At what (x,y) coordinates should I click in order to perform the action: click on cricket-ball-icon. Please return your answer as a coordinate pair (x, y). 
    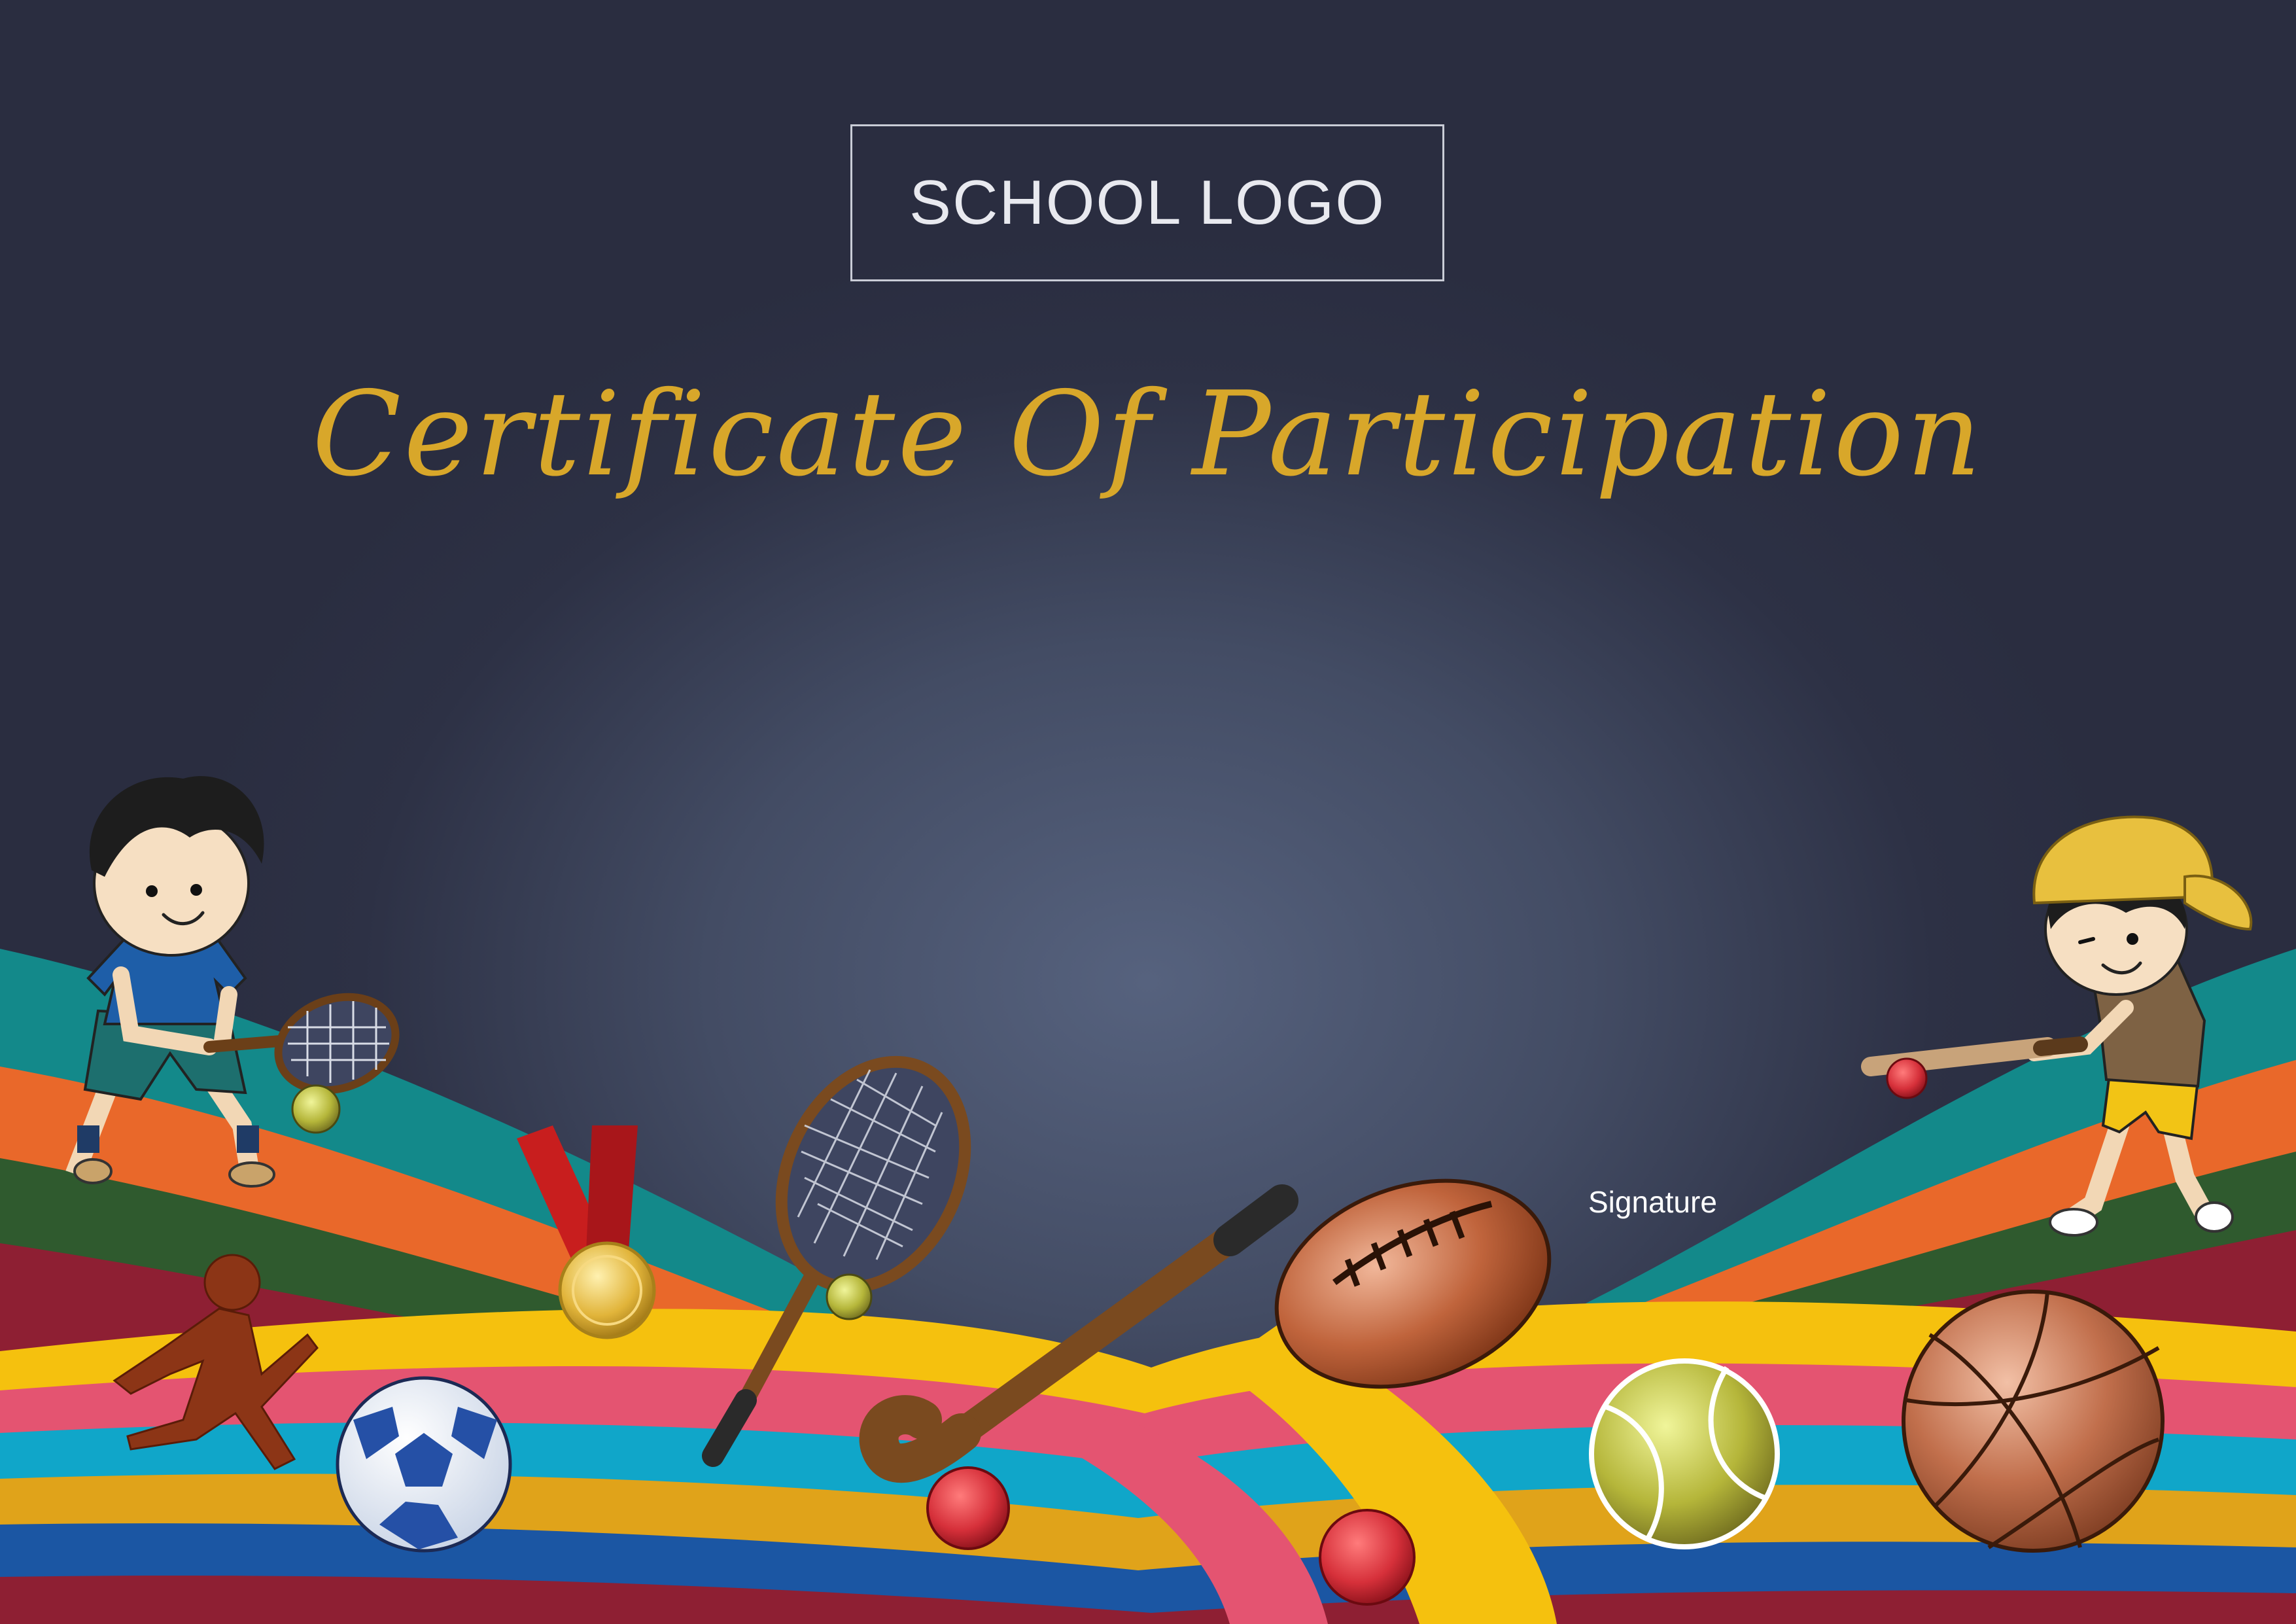
    Looking at the image, I should click on (1367, 1557).